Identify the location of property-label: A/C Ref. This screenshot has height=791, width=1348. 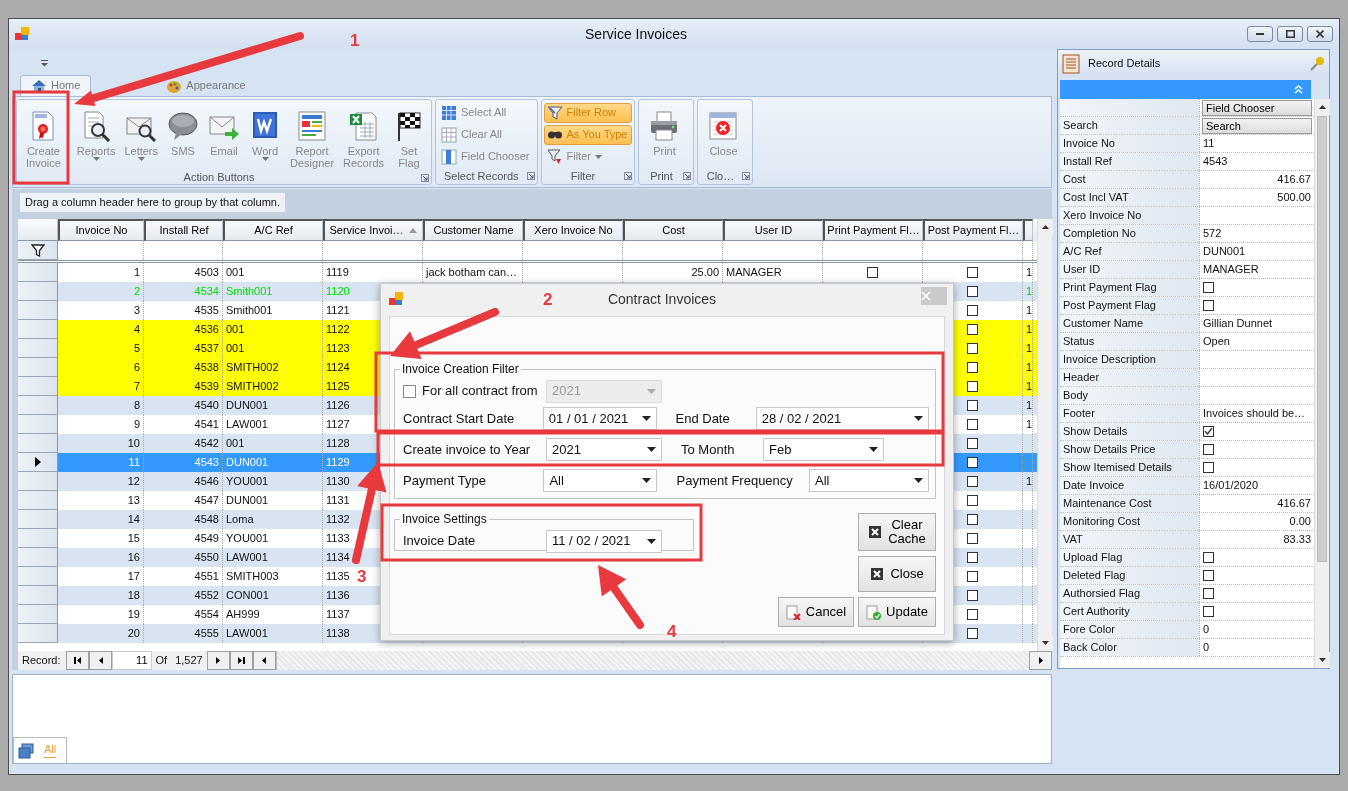
(1130, 251).